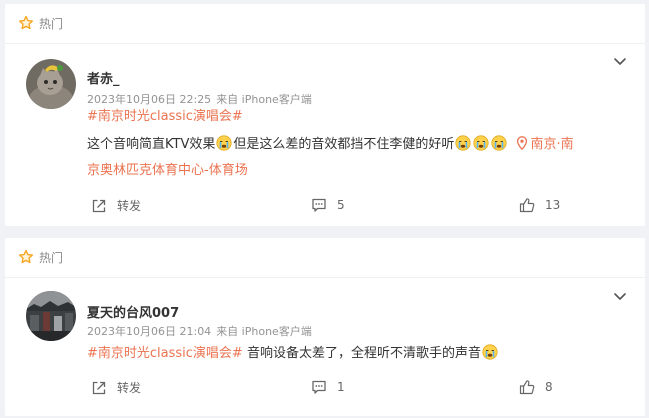  Describe the element at coordinates (149, 331) in the screenshot. I see `timestamp: 2023年10月06日 21:04` at that location.